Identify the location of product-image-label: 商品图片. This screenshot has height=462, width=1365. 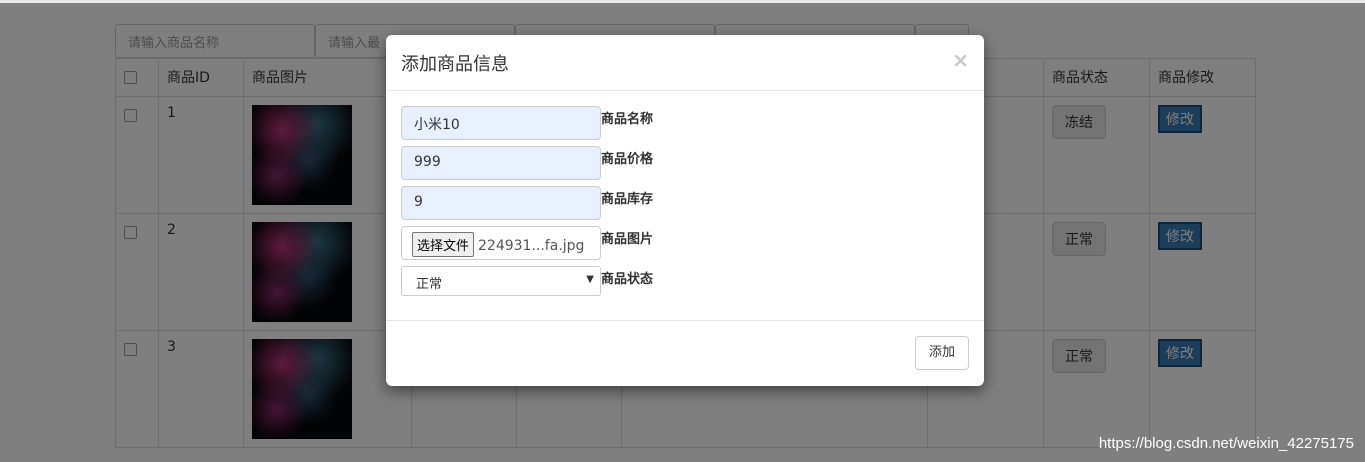
(627, 239).